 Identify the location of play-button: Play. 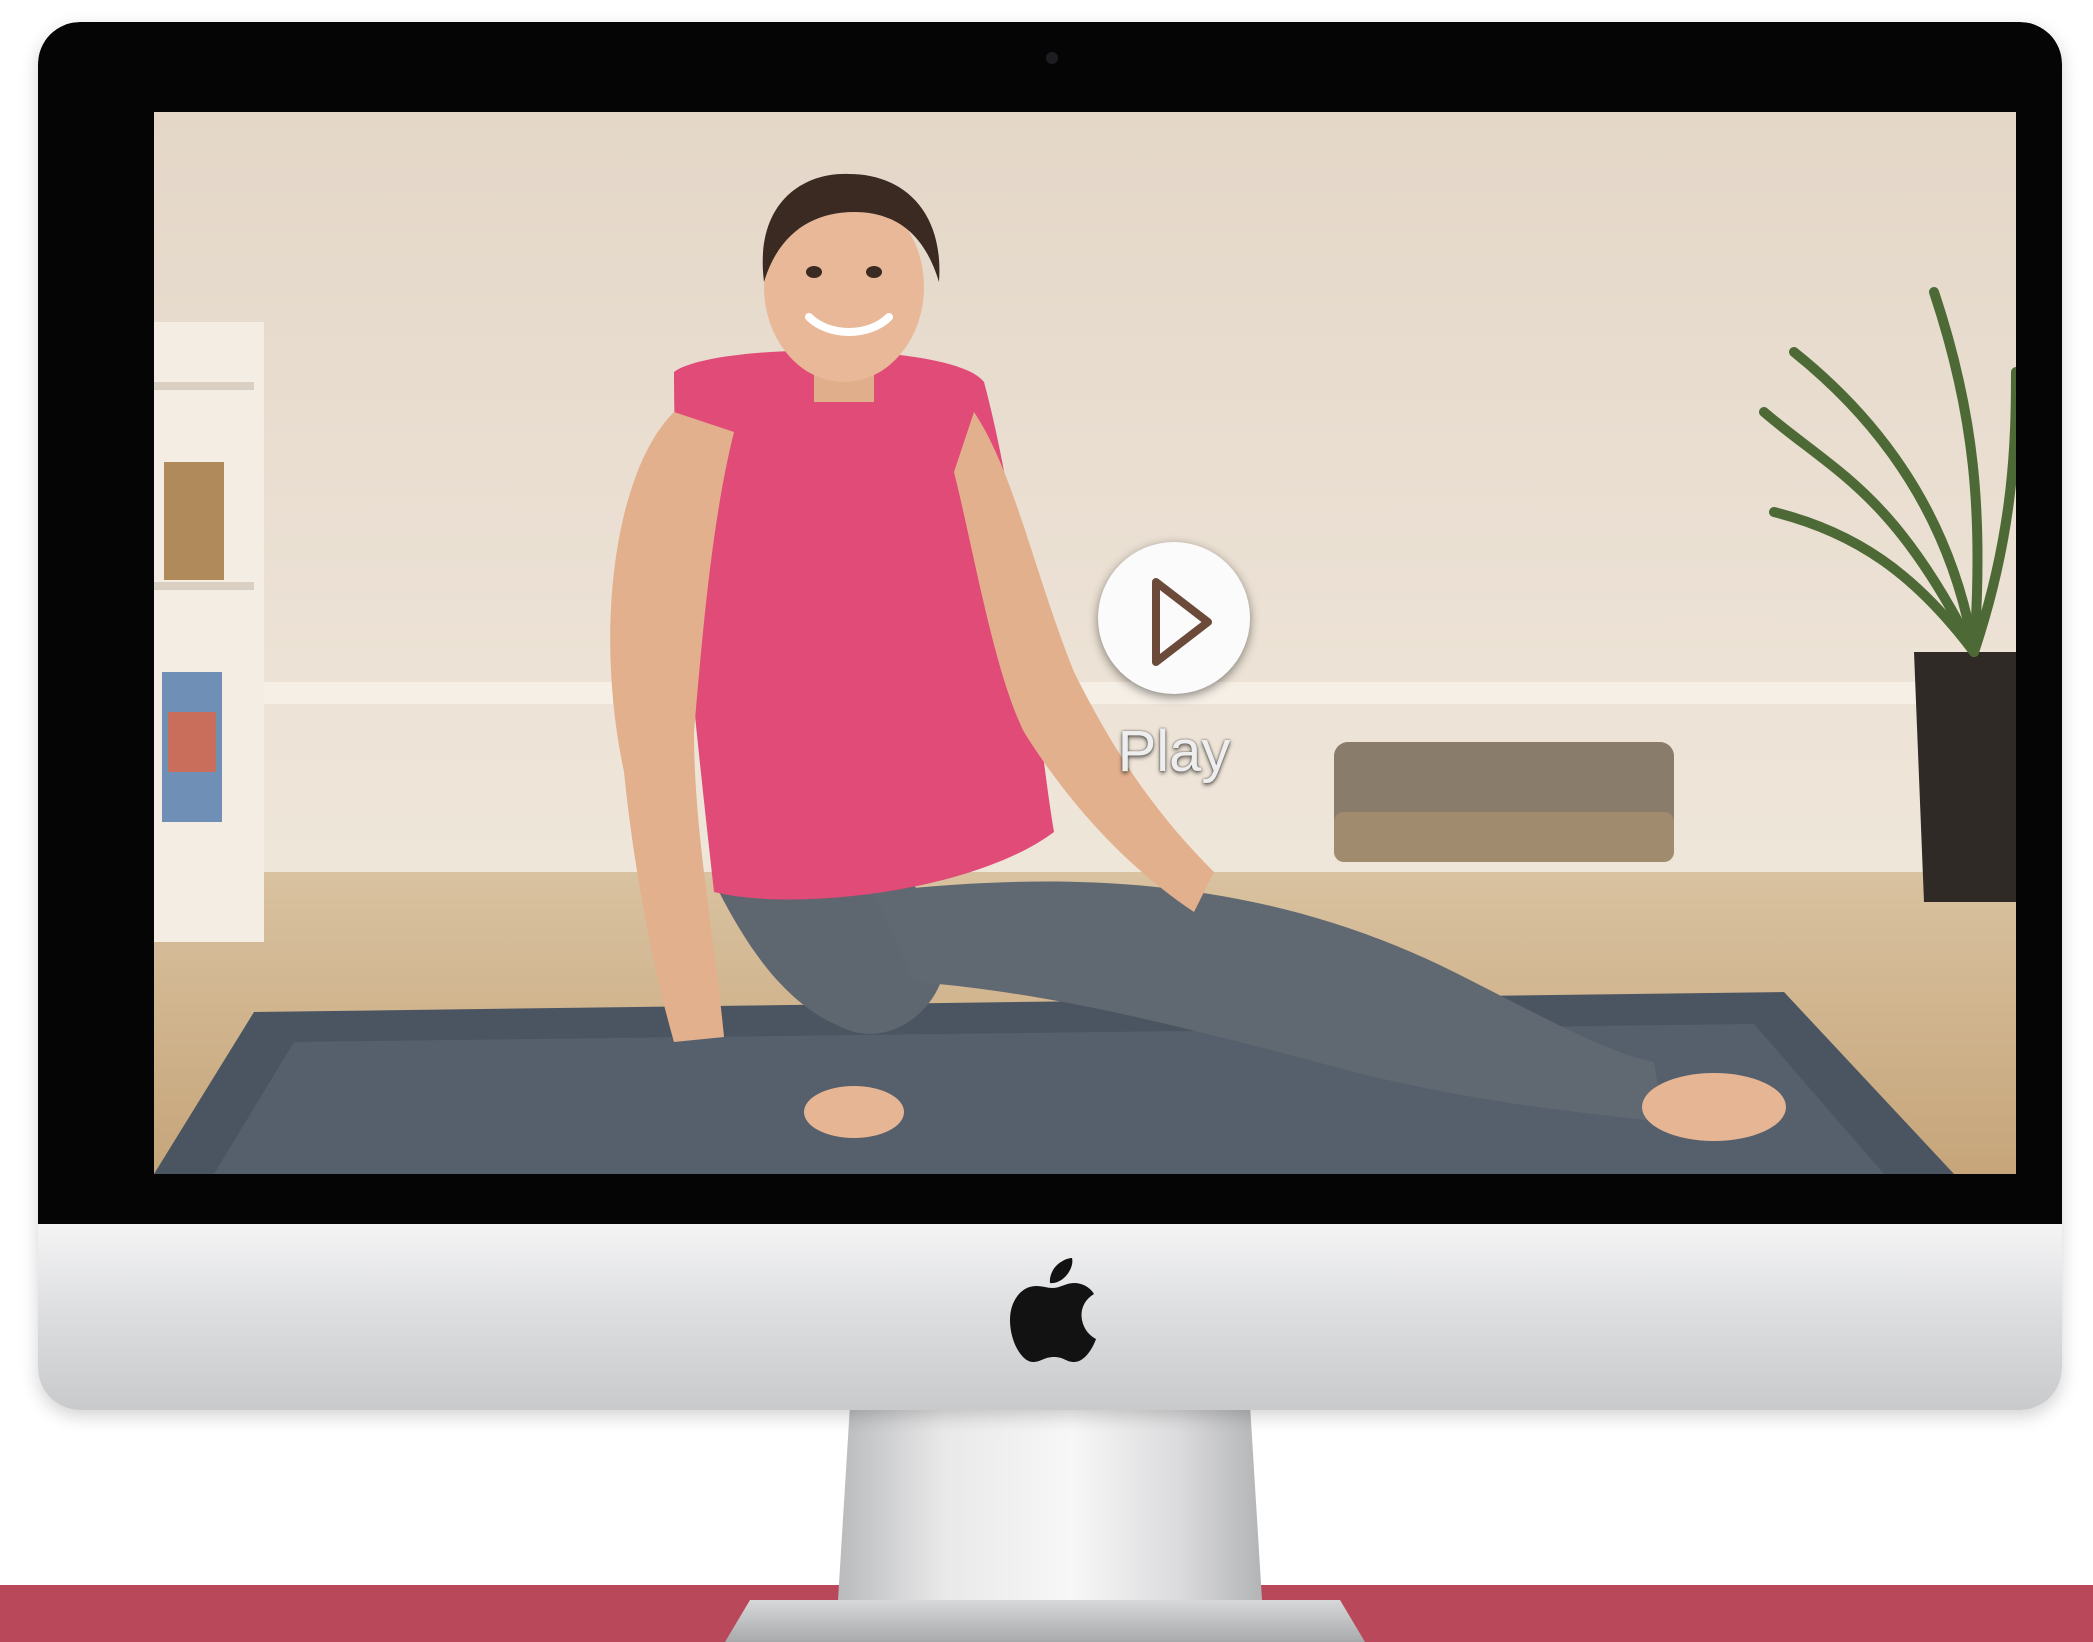
(1174, 667).